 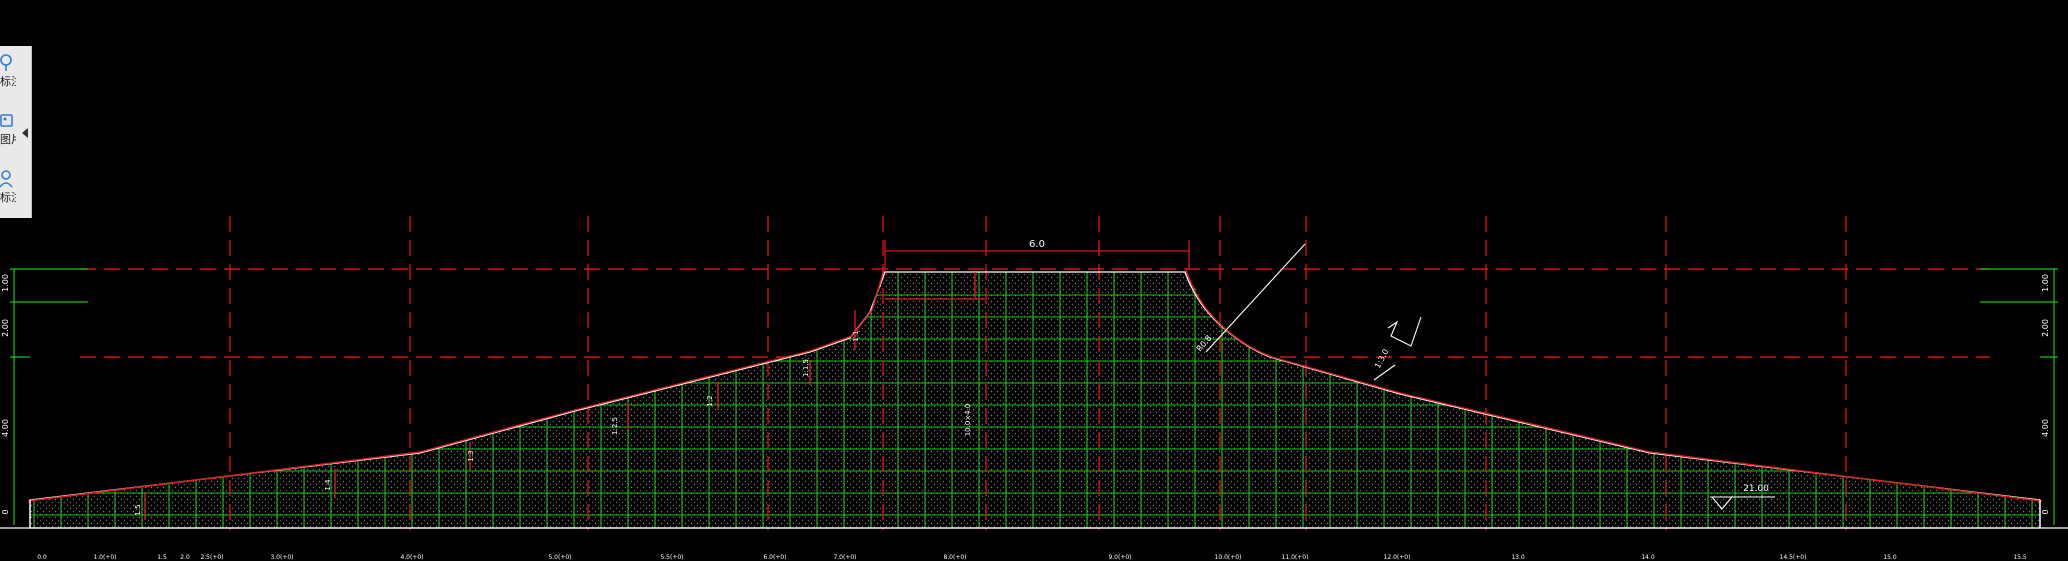 What do you see at coordinates (1518, 557) in the screenshot?
I see `station-label: 13.0` at bounding box center [1518, 557].